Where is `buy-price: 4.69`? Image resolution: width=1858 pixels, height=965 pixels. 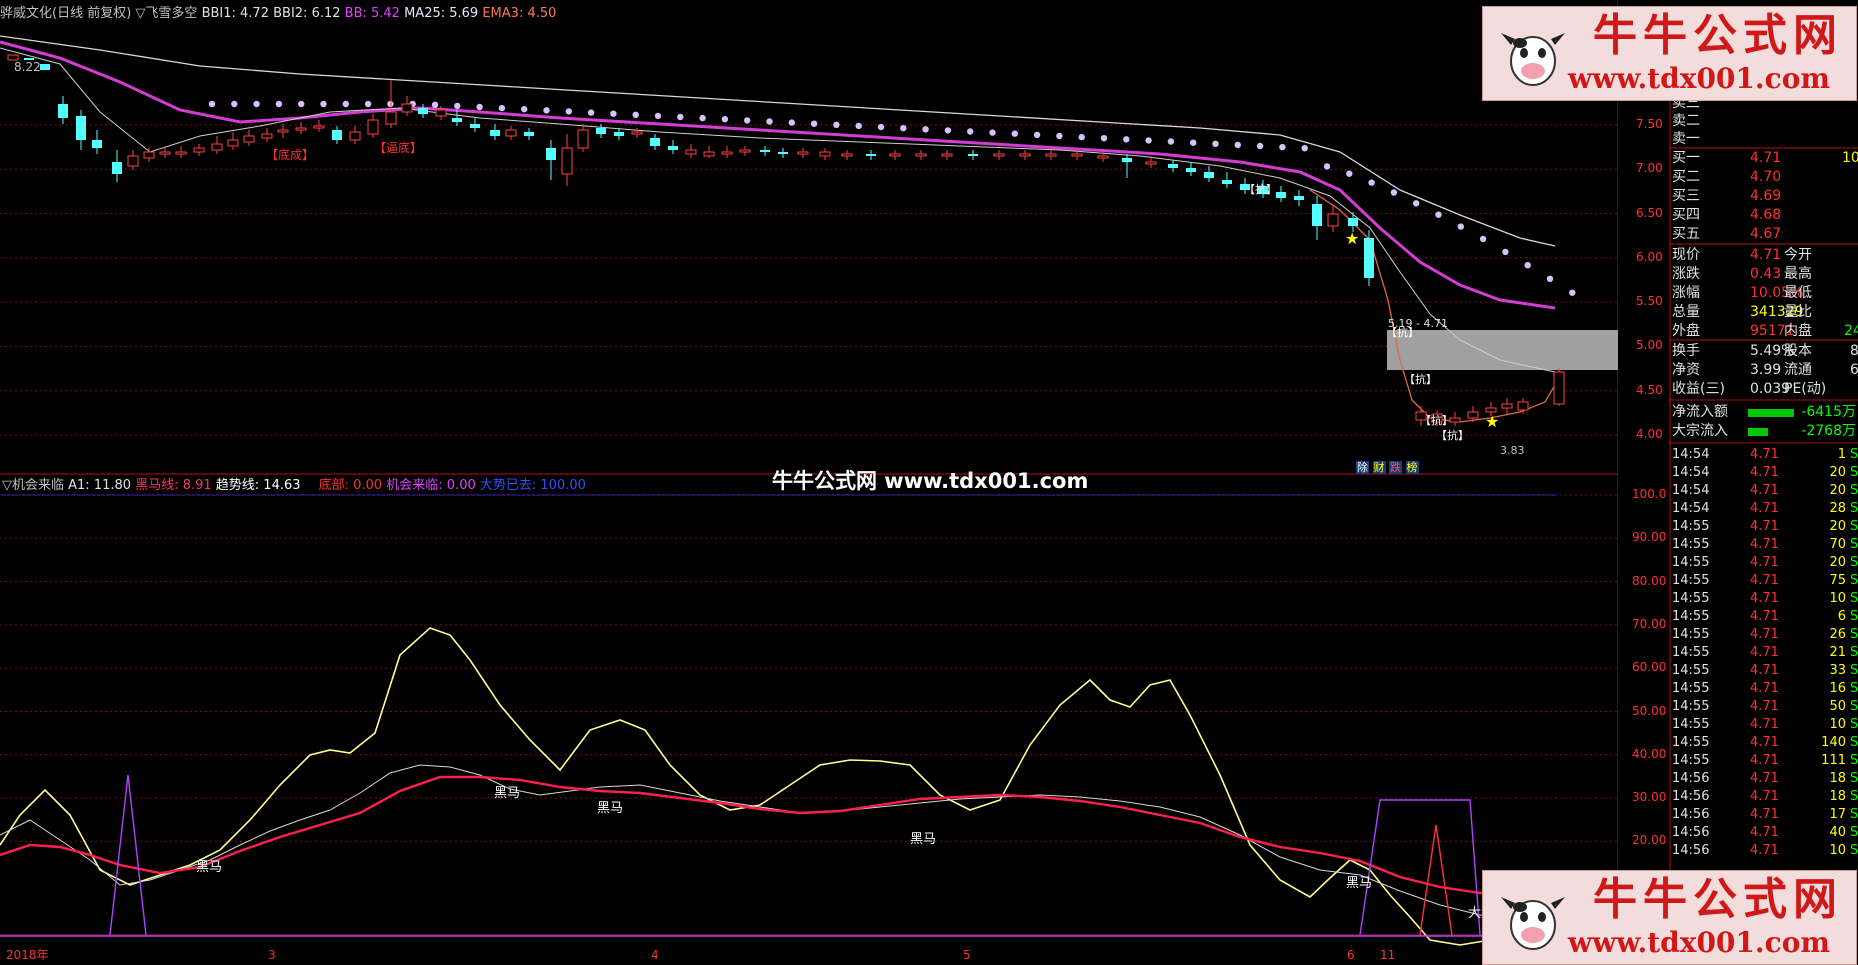
buy-price: 4.69 is located at coordinates (1766, 196).